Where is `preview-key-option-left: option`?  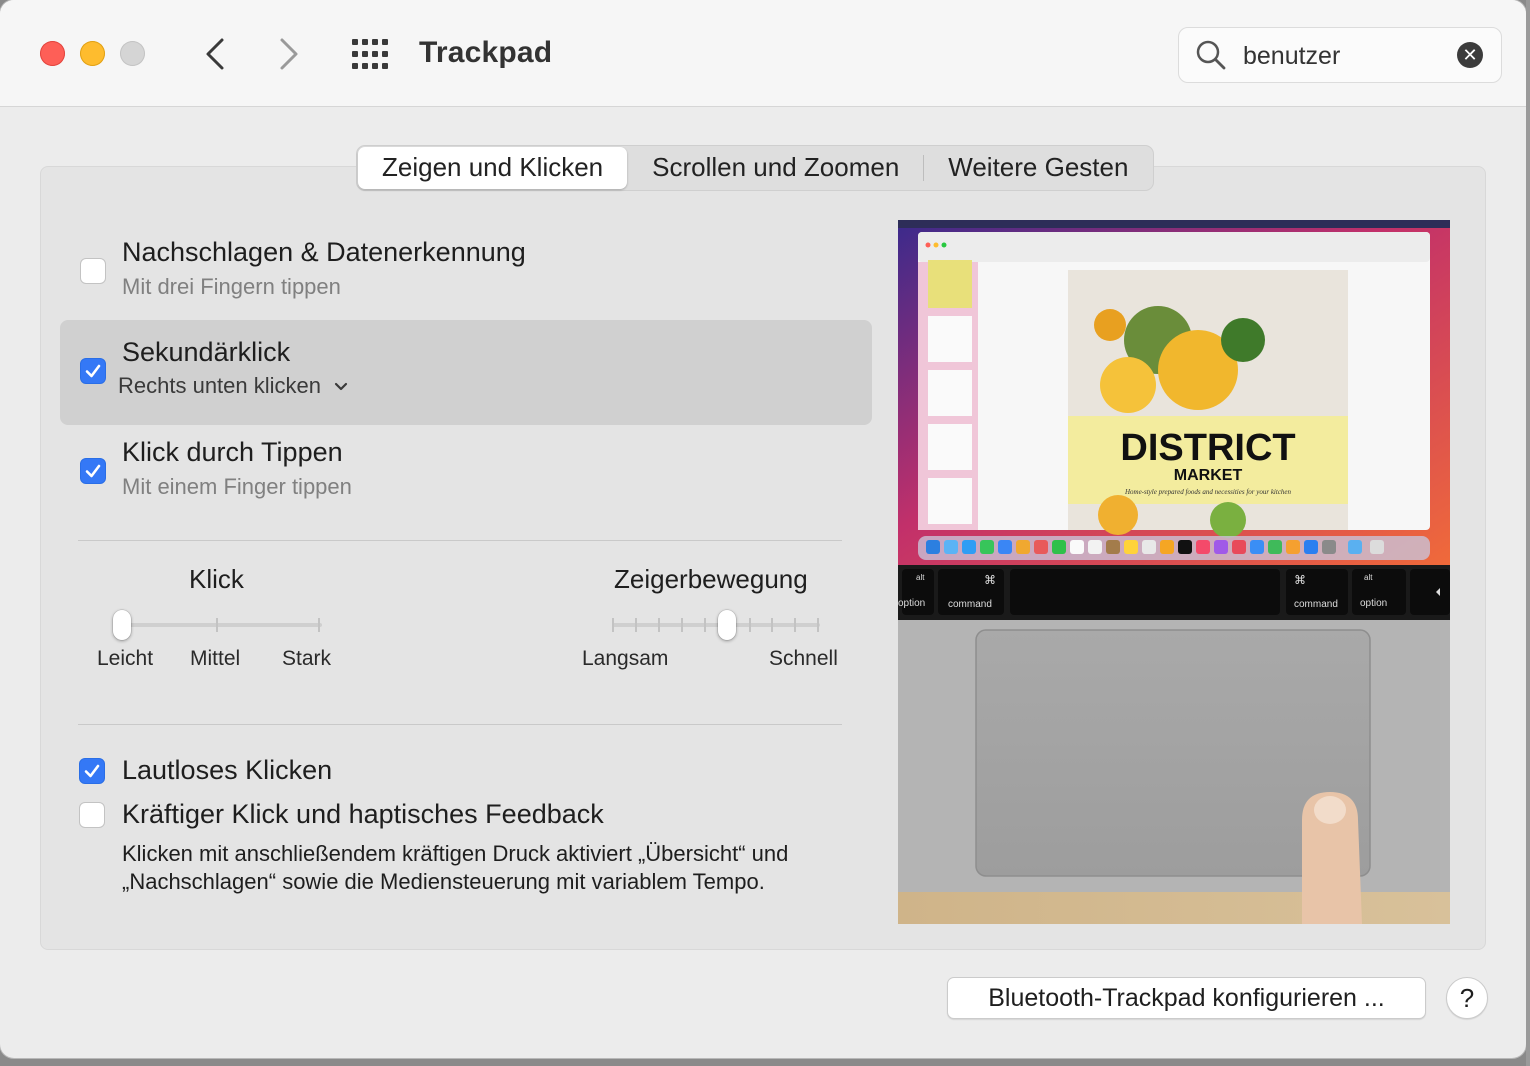
preview-key-option-left: option is located at coordinates (911, 603).